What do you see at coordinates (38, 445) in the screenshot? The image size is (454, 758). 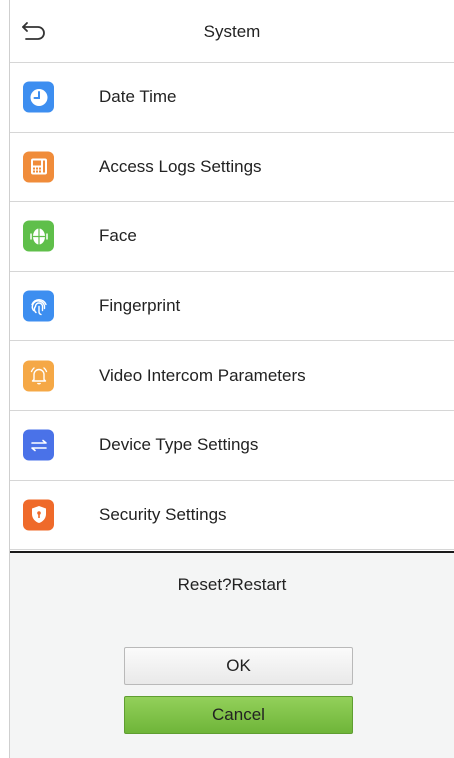 I see `transfer-icon` at bounding box center [38, 445].